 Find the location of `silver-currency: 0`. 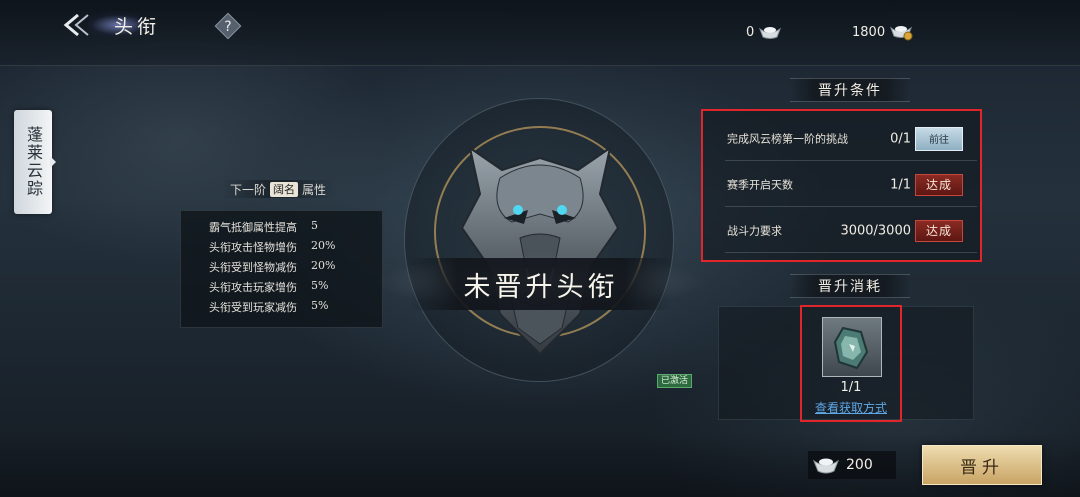

silver-currency: 0 is located at coordinates (764, 32).